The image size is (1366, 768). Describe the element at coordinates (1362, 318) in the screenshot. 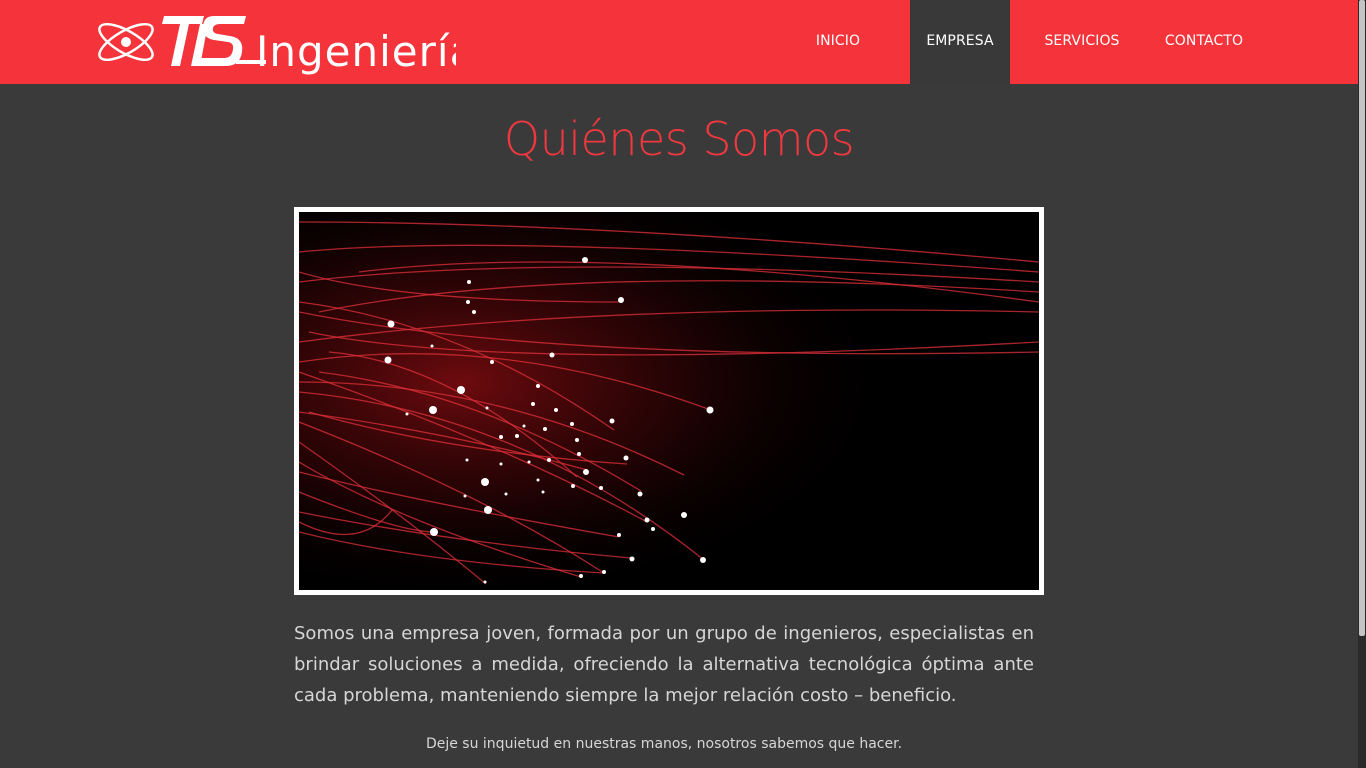

I see `scrollbar-thumb` at that location.